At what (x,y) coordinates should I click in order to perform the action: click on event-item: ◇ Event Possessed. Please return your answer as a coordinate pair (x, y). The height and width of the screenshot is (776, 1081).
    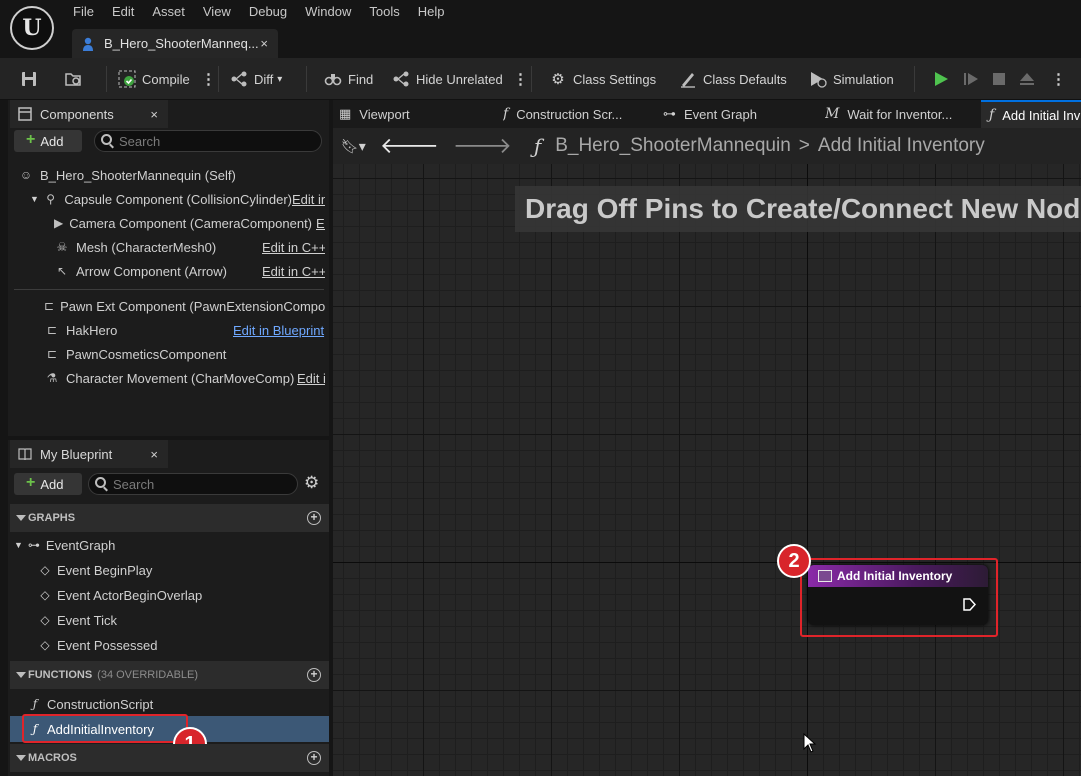
    Looking at the image, I should click on (97, 645).